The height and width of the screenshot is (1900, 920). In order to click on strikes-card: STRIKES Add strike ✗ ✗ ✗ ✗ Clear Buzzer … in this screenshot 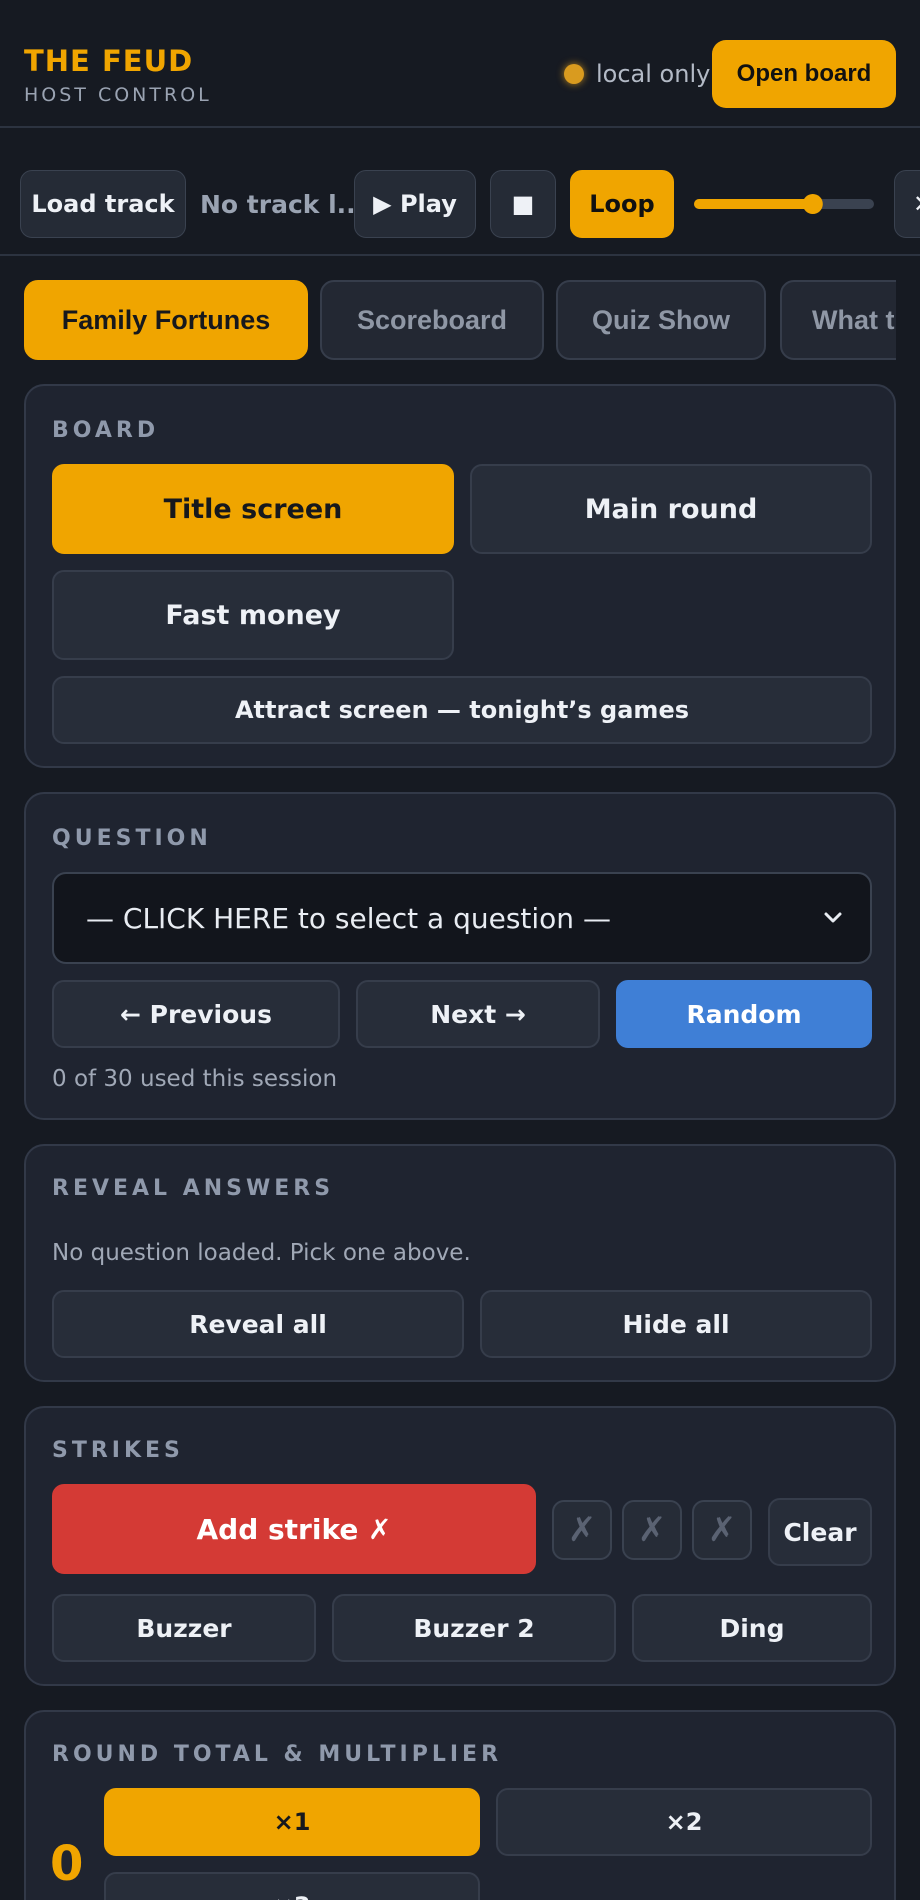, I will do `click(460, 1546)`.